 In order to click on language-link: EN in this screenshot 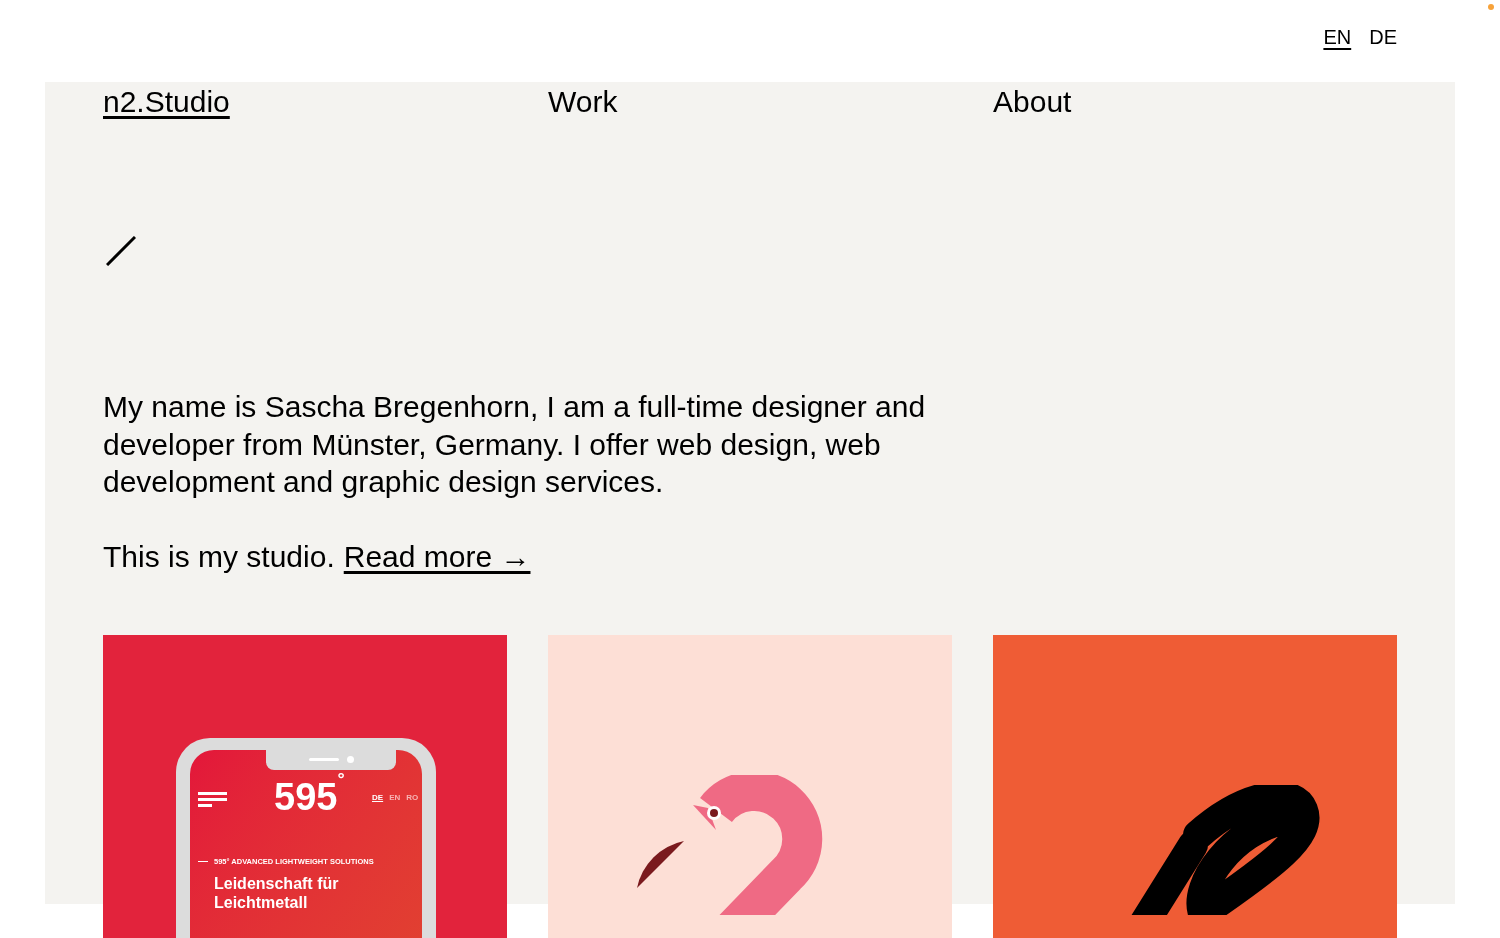, I will do `click(1337, 37)`.